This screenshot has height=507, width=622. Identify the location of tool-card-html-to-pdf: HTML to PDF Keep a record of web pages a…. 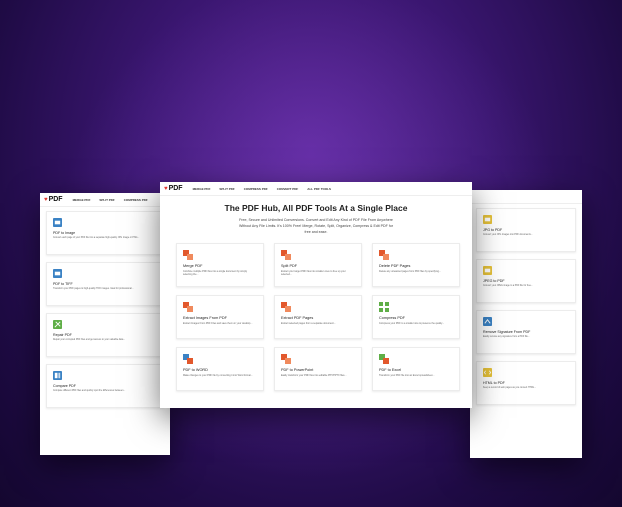
(526, 383).